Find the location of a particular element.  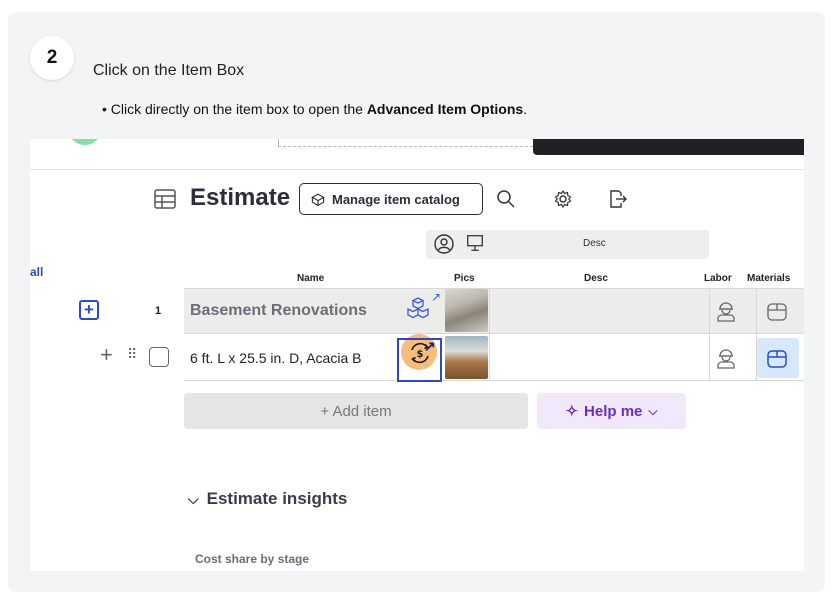

filter-desc-label: Desc is located at coordinates (594, 243).